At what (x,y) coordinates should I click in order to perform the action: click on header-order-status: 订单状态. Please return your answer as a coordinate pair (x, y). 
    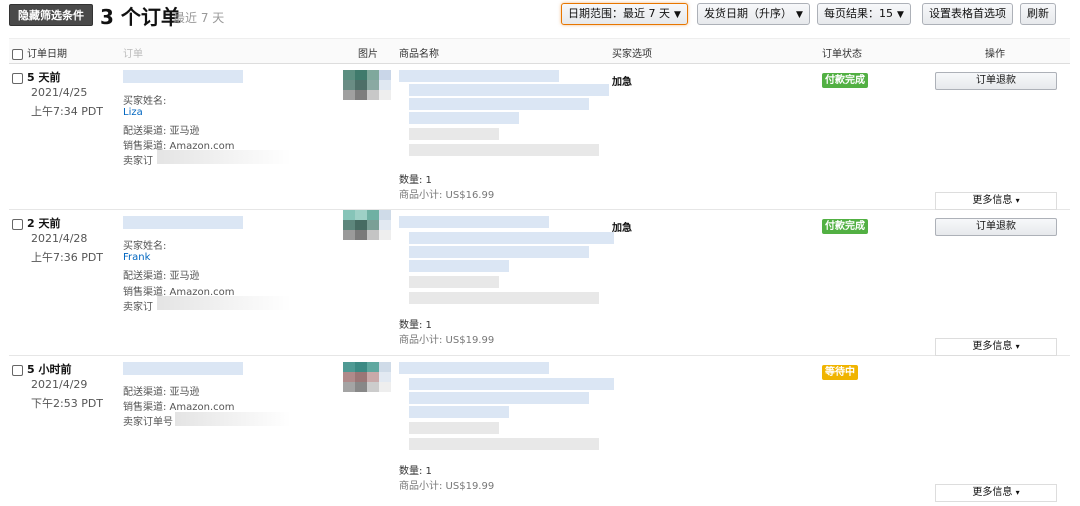
    Looking at the image, I should click on (842, 54).